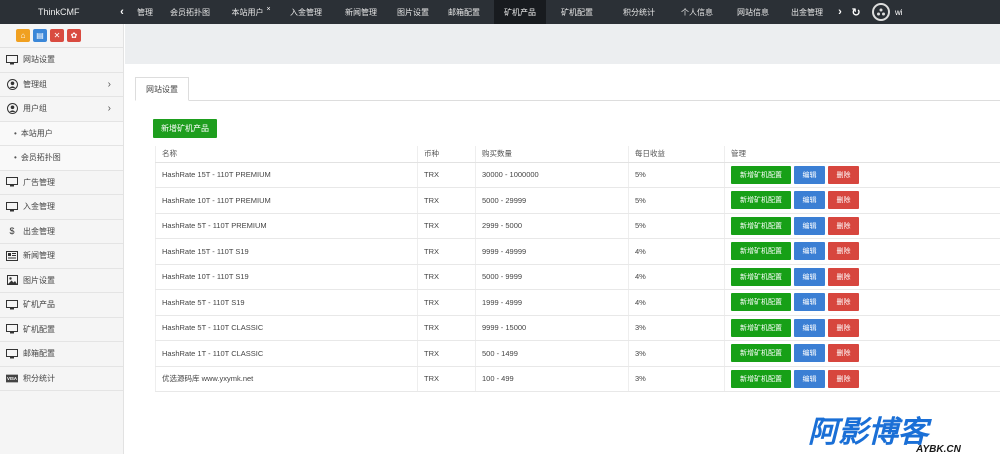  What do you see at coordinates (856, 12) in the screenshot?
I see `refresh-icon: ↻` at bounding box center [856, 12].